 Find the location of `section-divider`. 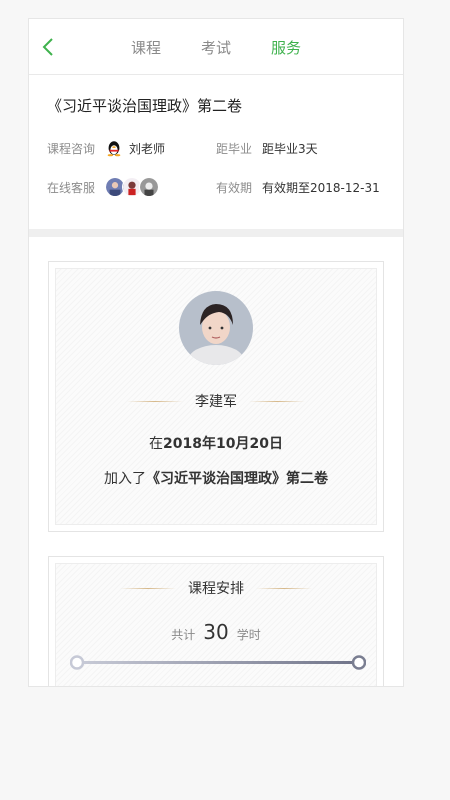

section-divider is located at coordinates (216, 233).